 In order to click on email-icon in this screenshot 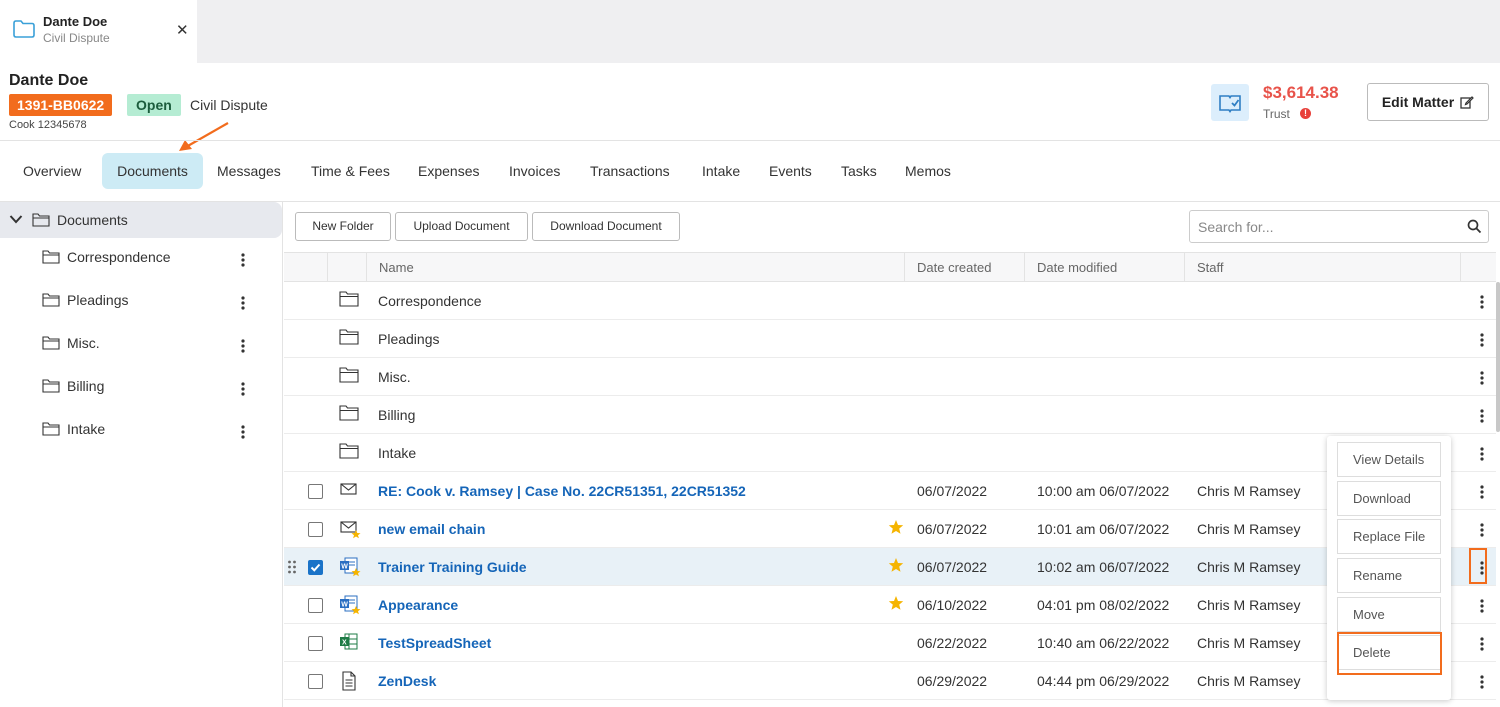, I will do `click(348, 489)`.